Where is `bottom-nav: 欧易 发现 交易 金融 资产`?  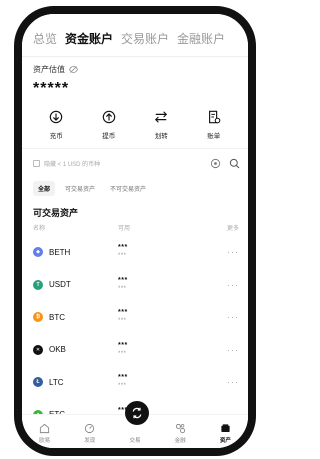
bottom-nav: 欧易 发现 交易 金融 资产 is located at coordinates (135, 424).